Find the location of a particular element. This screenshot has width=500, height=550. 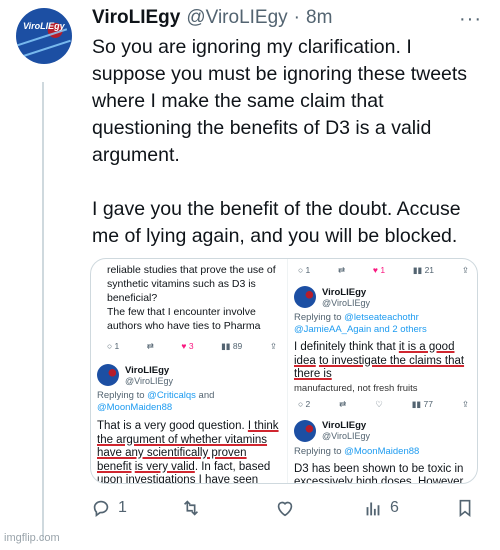

reply-count: 1 is located at coordinates (122, 507).